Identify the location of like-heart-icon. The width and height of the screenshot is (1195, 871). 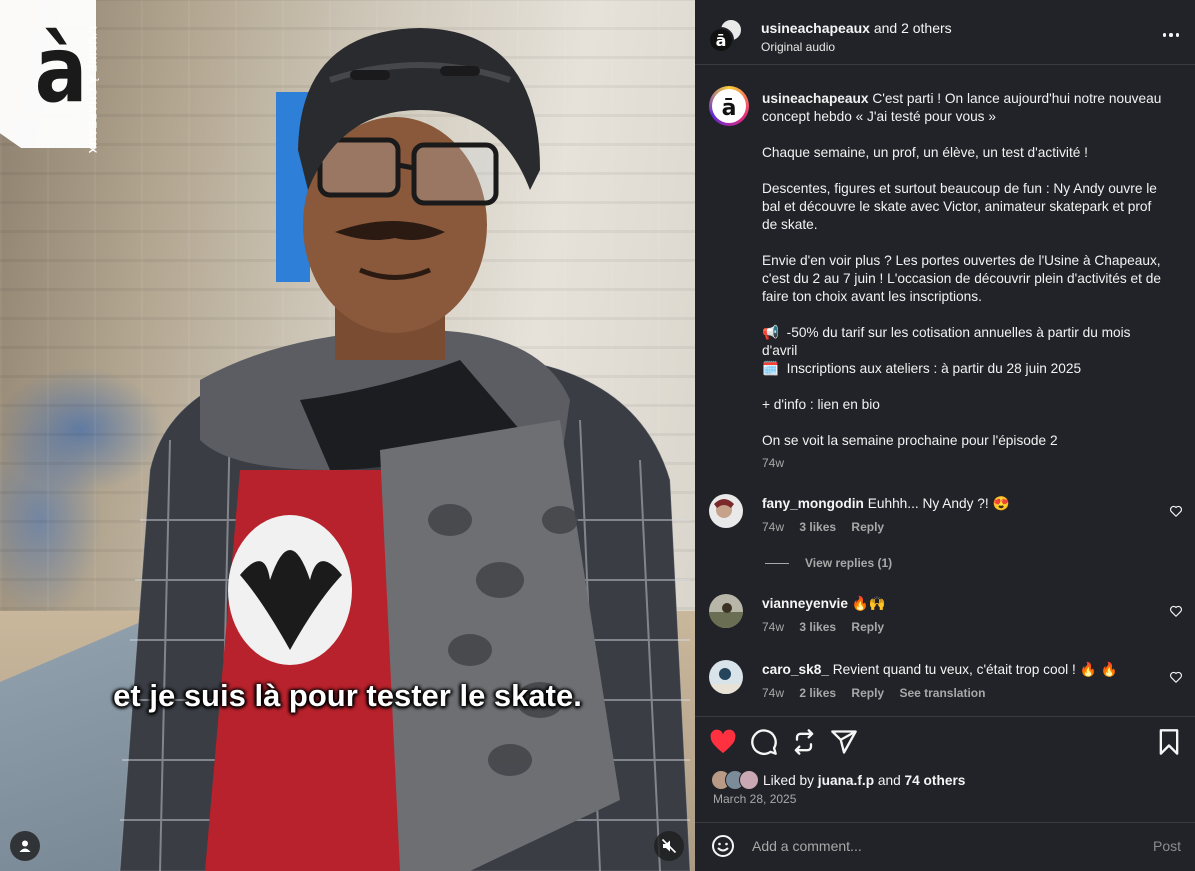
(723, 742).